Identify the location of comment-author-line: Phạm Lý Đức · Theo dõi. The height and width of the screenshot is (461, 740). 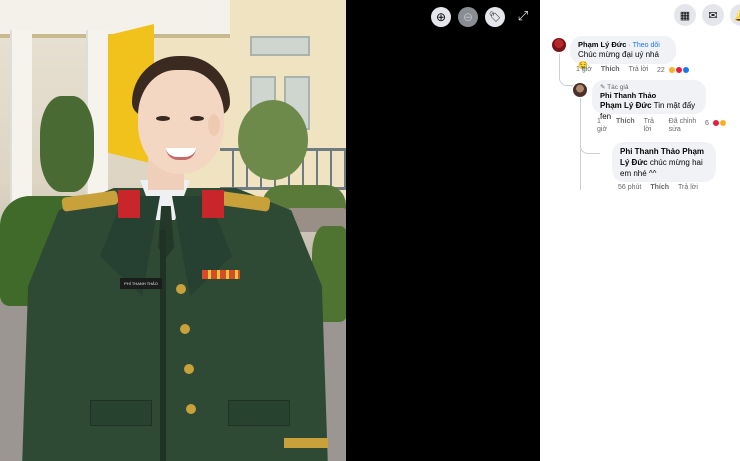
(619, 44).